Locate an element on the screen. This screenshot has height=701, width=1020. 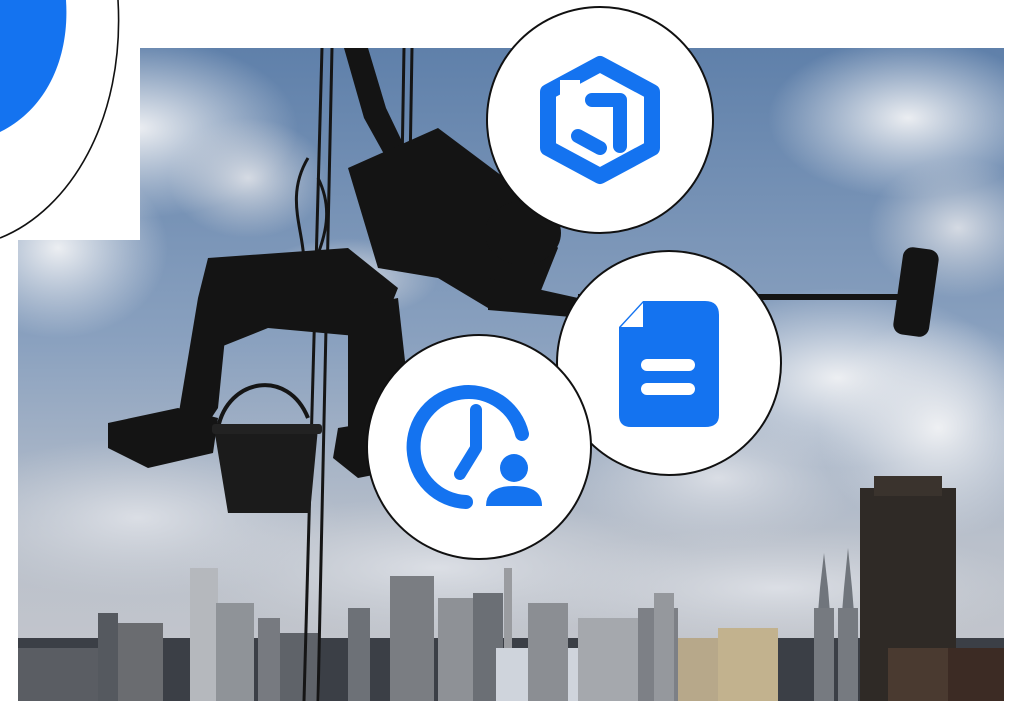
clock-user-badge is located at coordinates (479, 447).